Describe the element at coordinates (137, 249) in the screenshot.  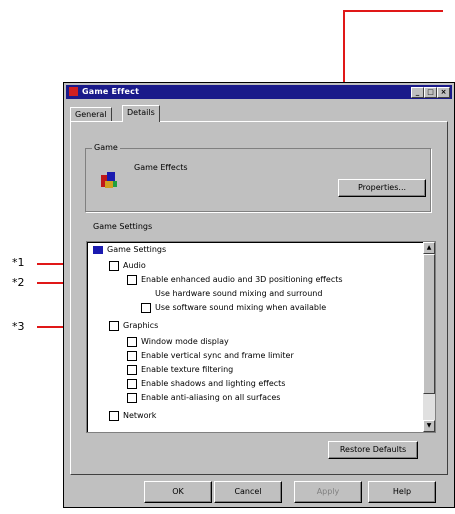
I see `tree-root-label: Game Settings` at that location.